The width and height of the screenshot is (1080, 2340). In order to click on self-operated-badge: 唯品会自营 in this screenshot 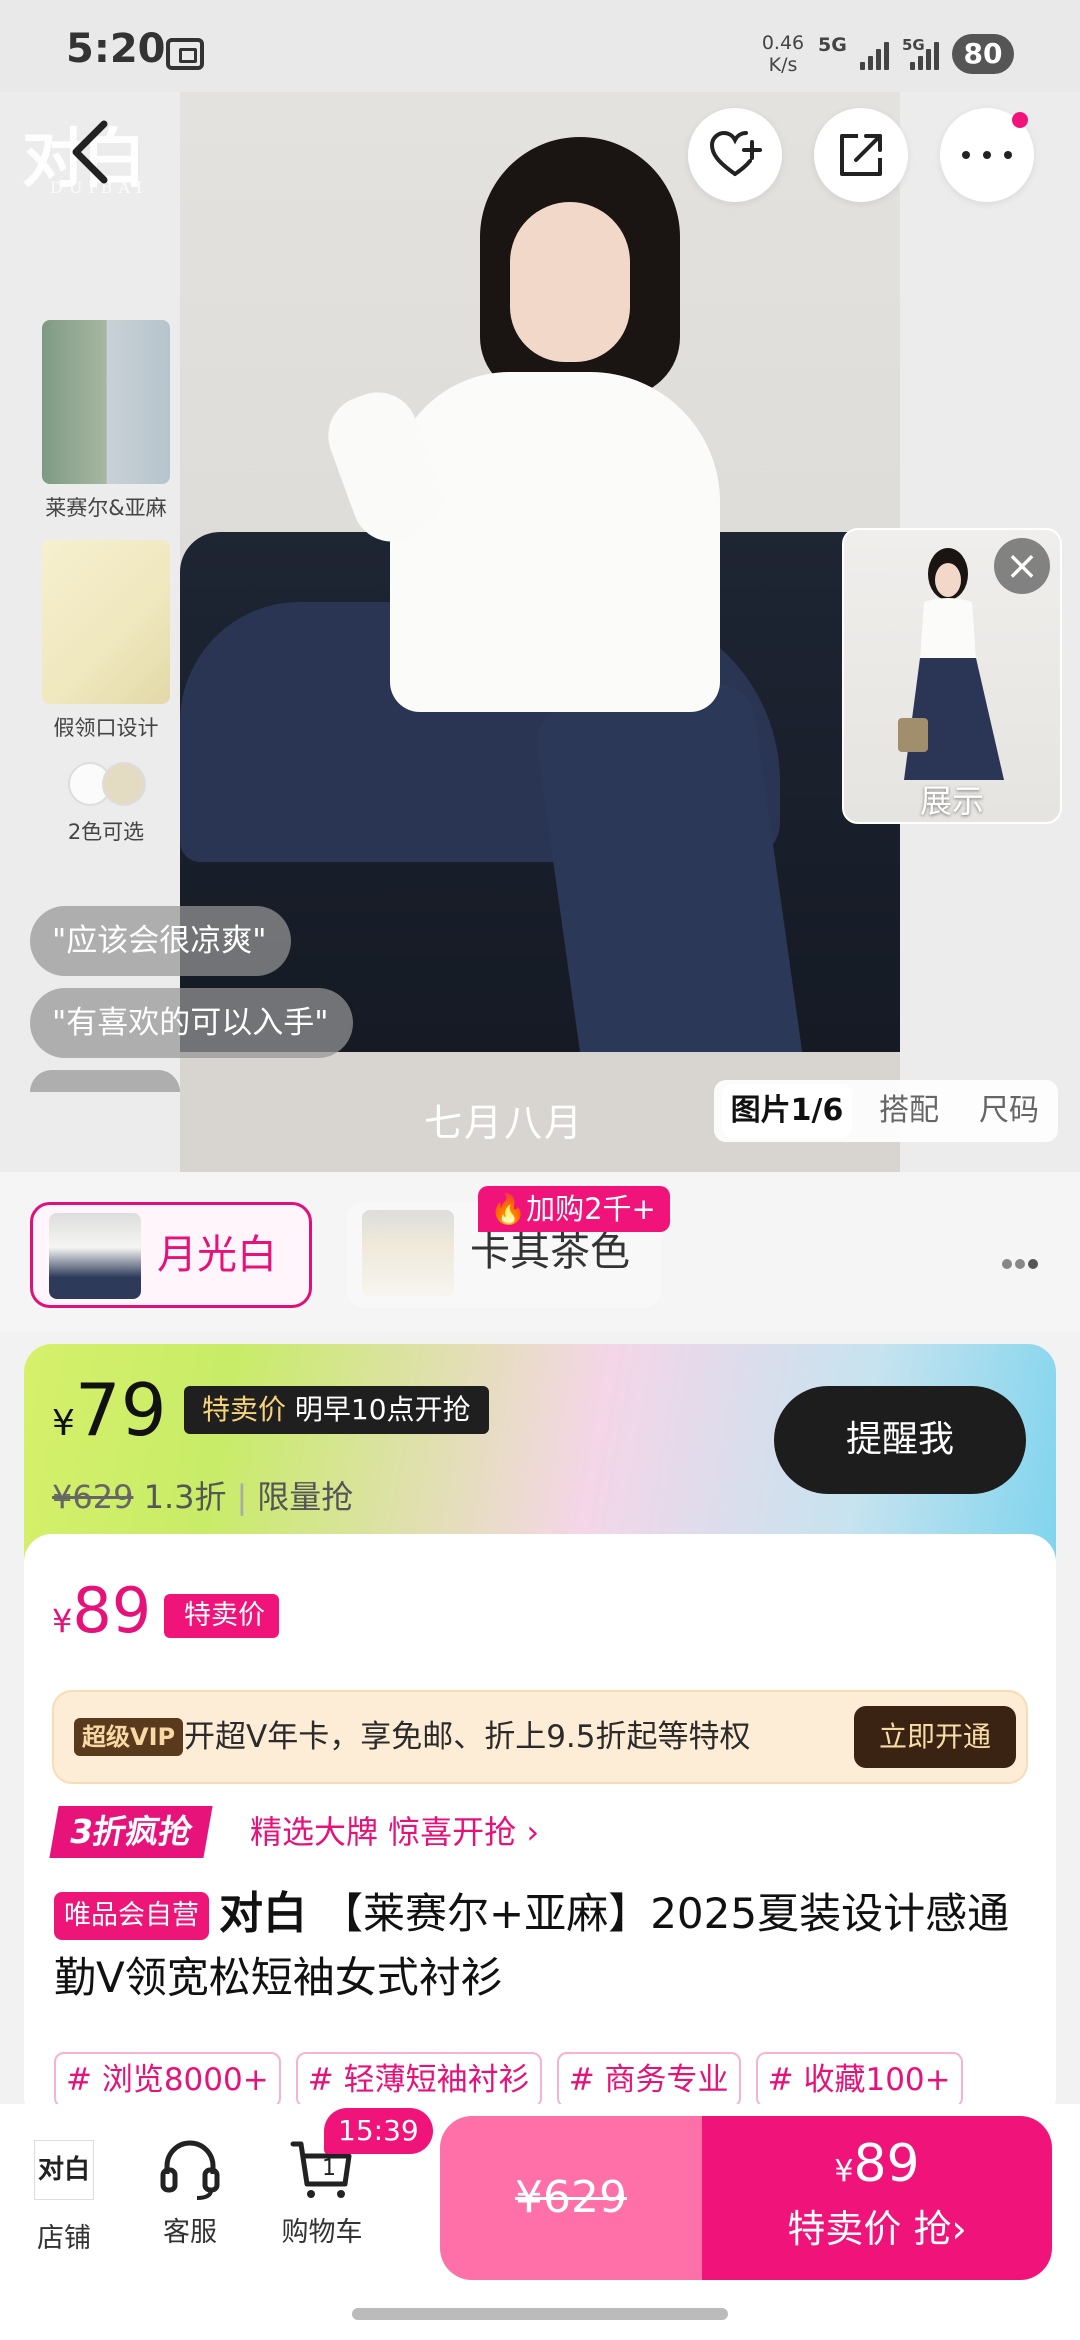, I will do `click(131, 1916)`.